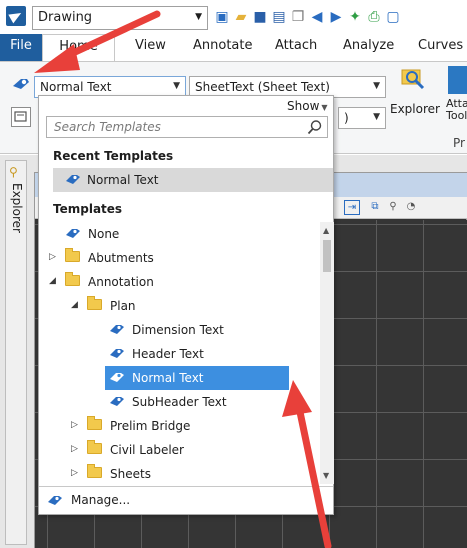 This screenshot has width=467, height=548. Describe the element at coordinates (121, 258) in the screenshot. I see `tree-item-label: Abutments` at that location.